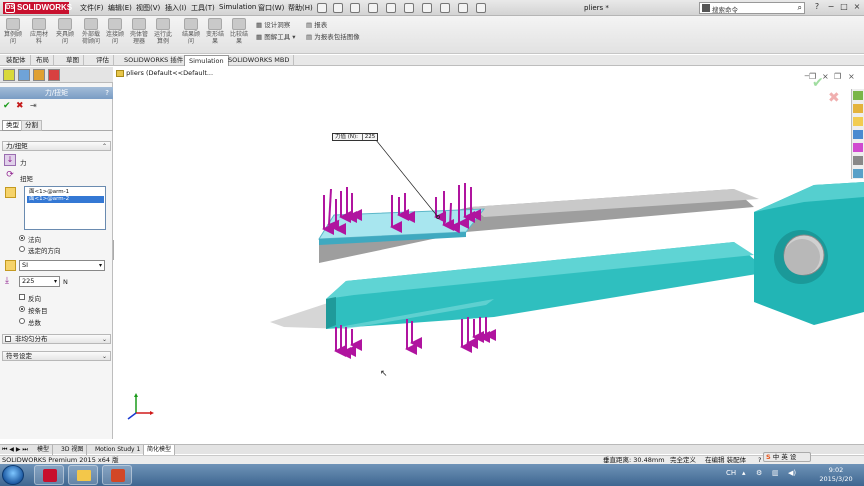 The image size is (864, 486). Describe the element at coordinates (39, 34) in the screenshot. I see `apply-material-button: 应用材料` at that location.